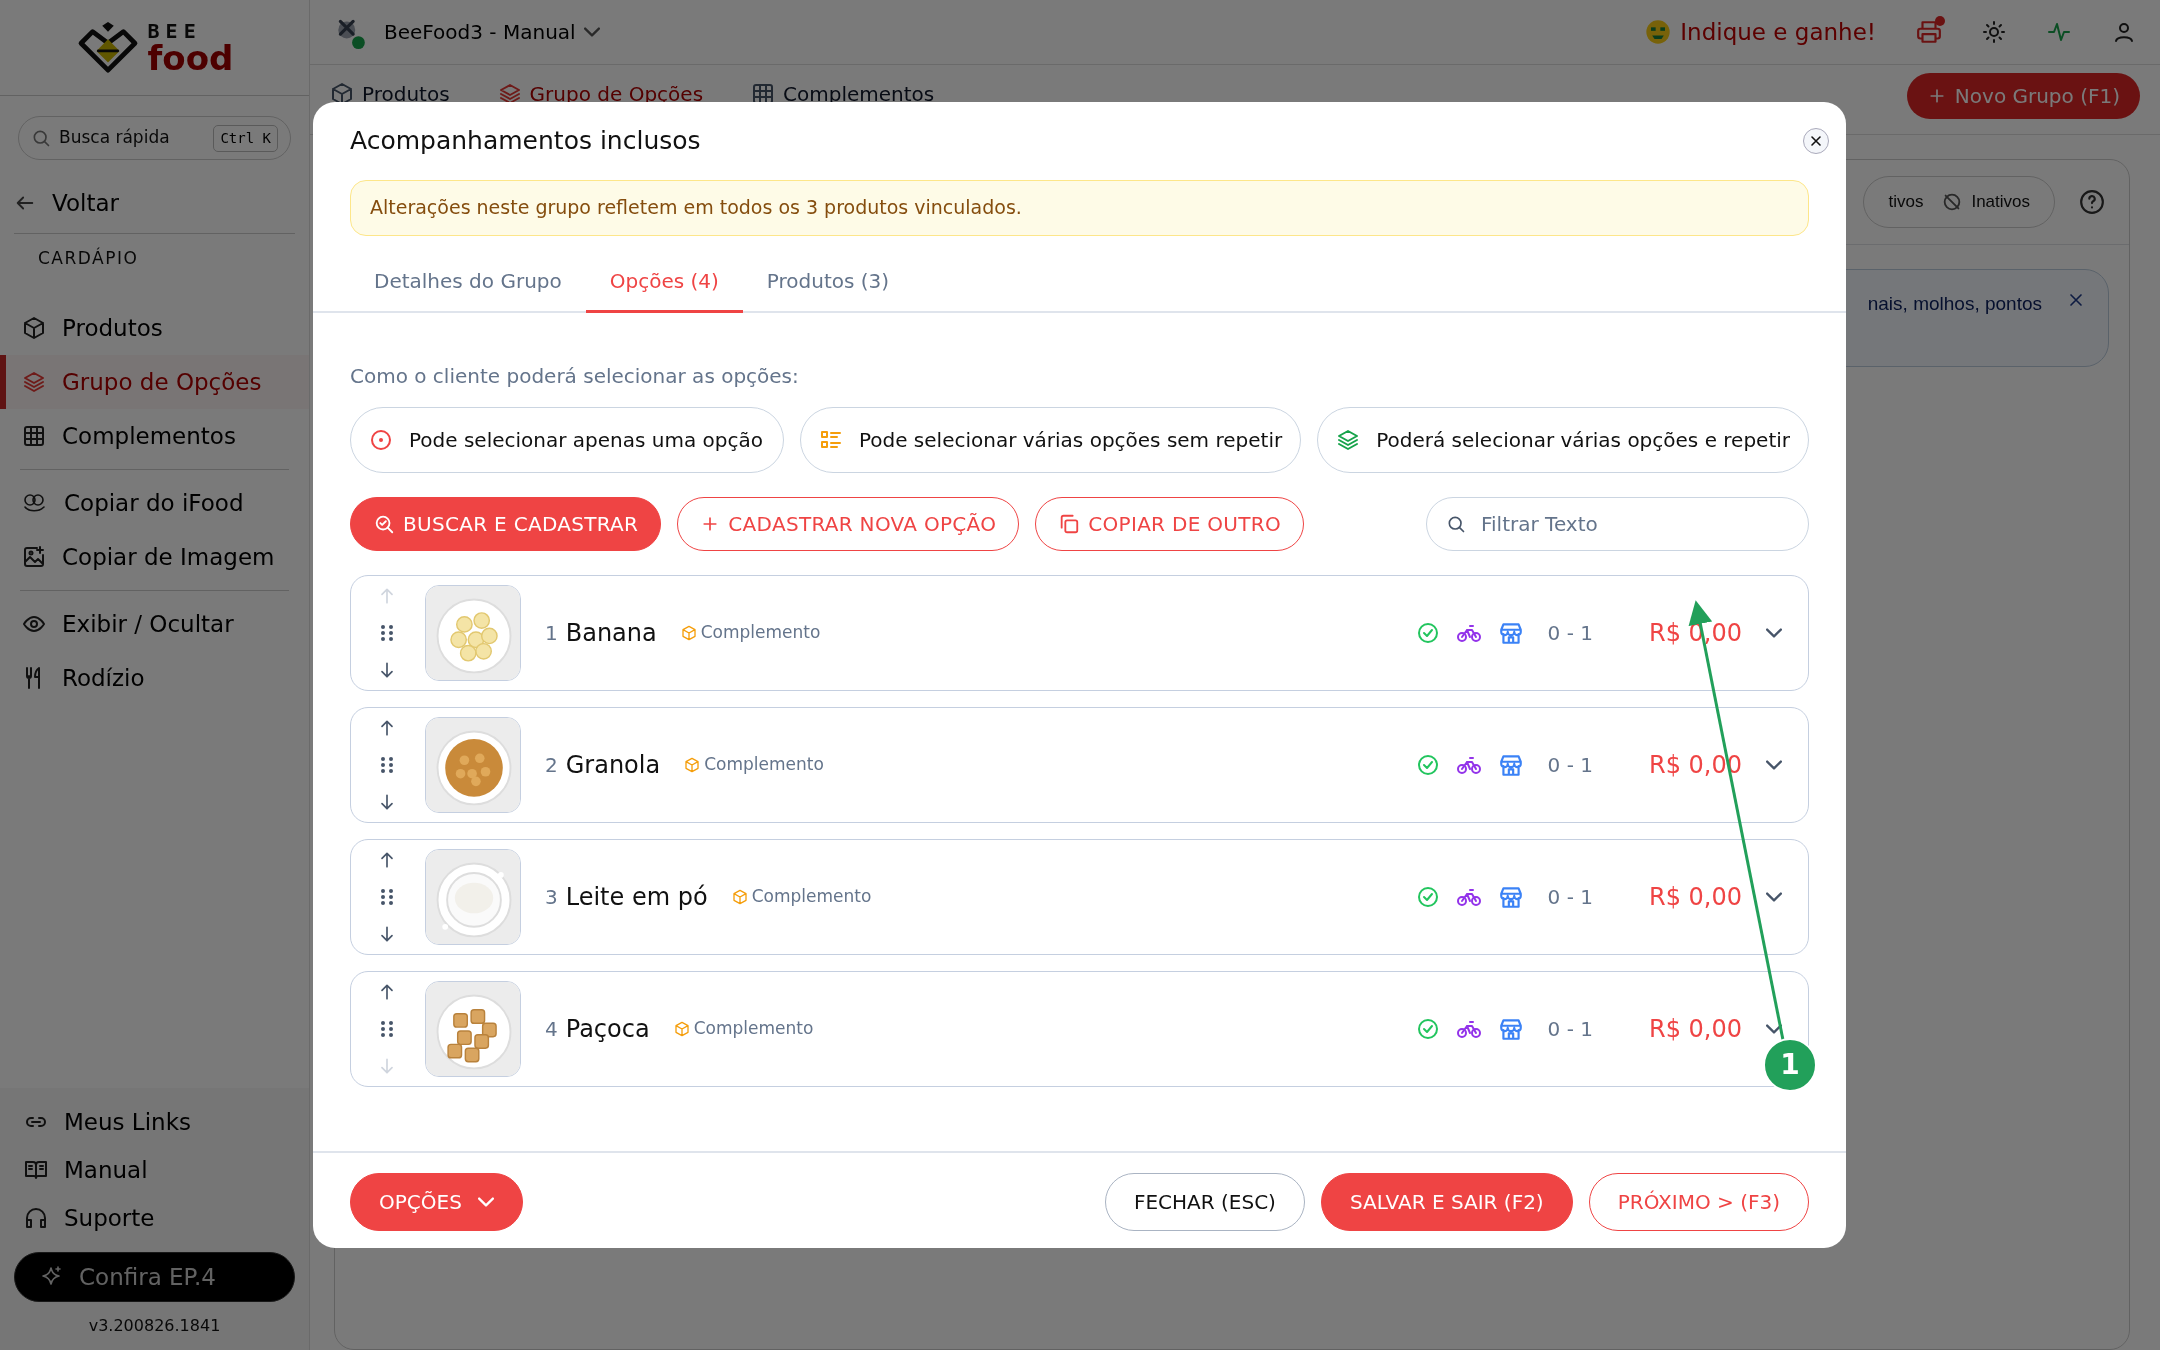  Describe the element at coordinates (245, 138) in the screenshot. I see `shortcut-key: Ctrl K` at that location.